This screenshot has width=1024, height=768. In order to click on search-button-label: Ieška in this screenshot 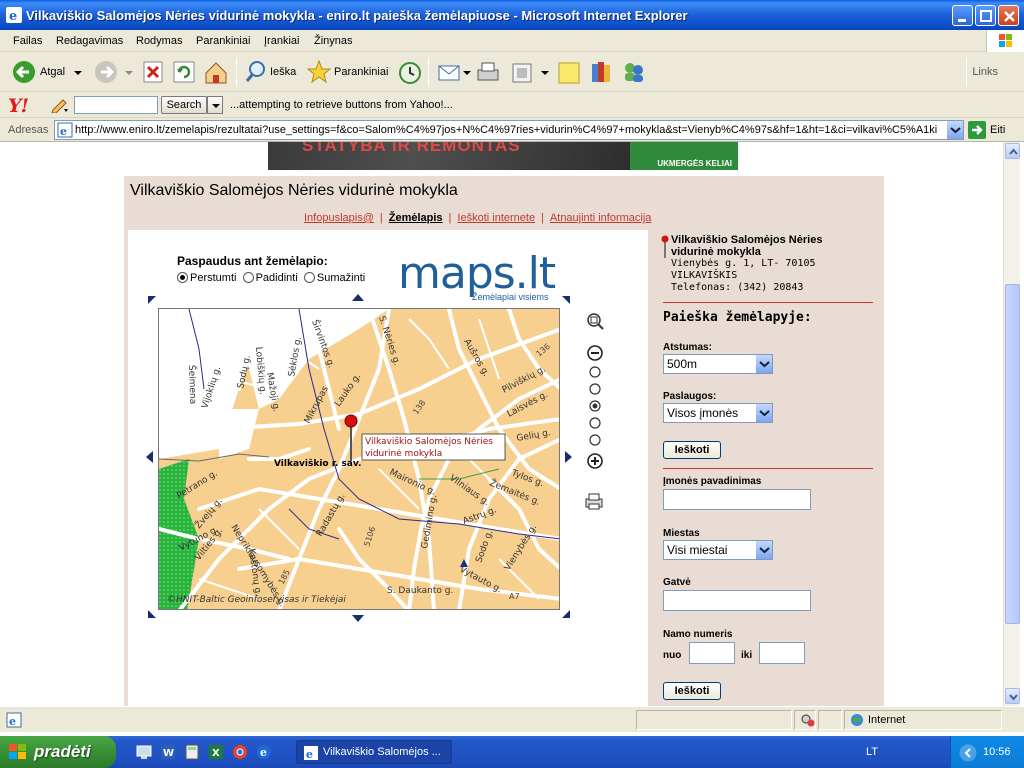, I will do `click(283, 72)`.